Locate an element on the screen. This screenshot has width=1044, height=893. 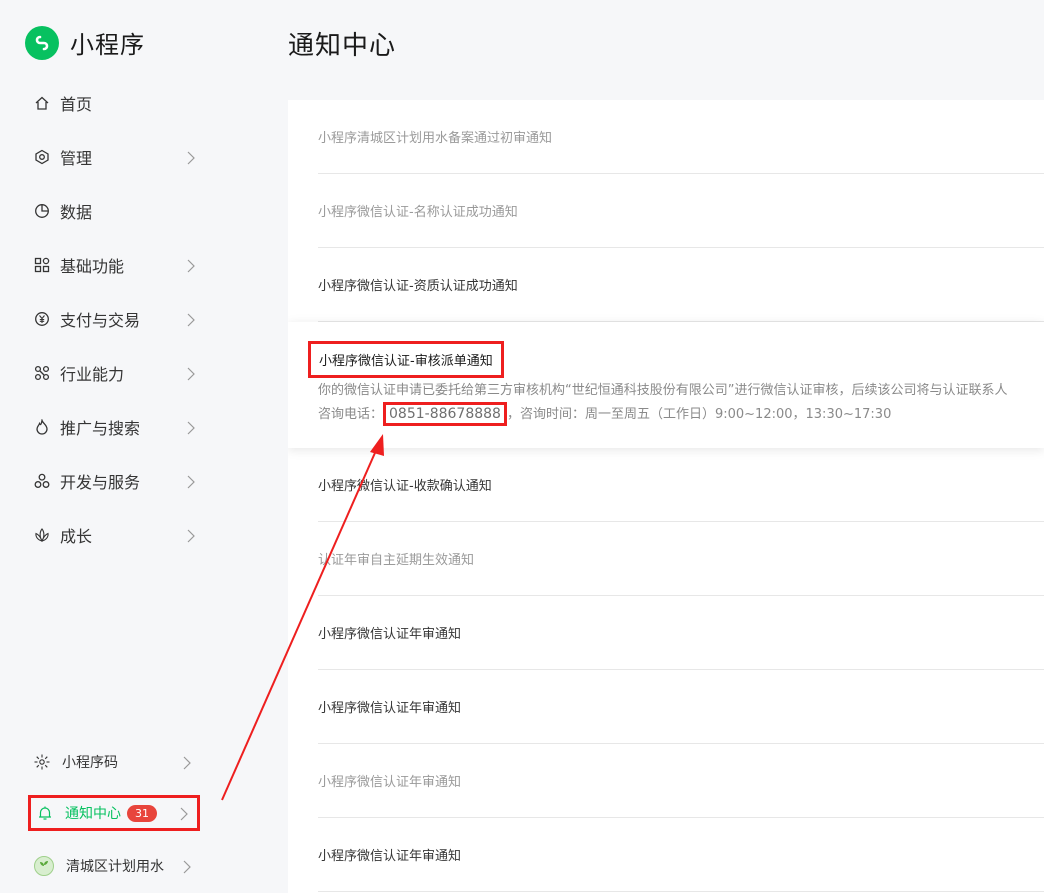
yuan-icon is located at coordinates (42, 319).